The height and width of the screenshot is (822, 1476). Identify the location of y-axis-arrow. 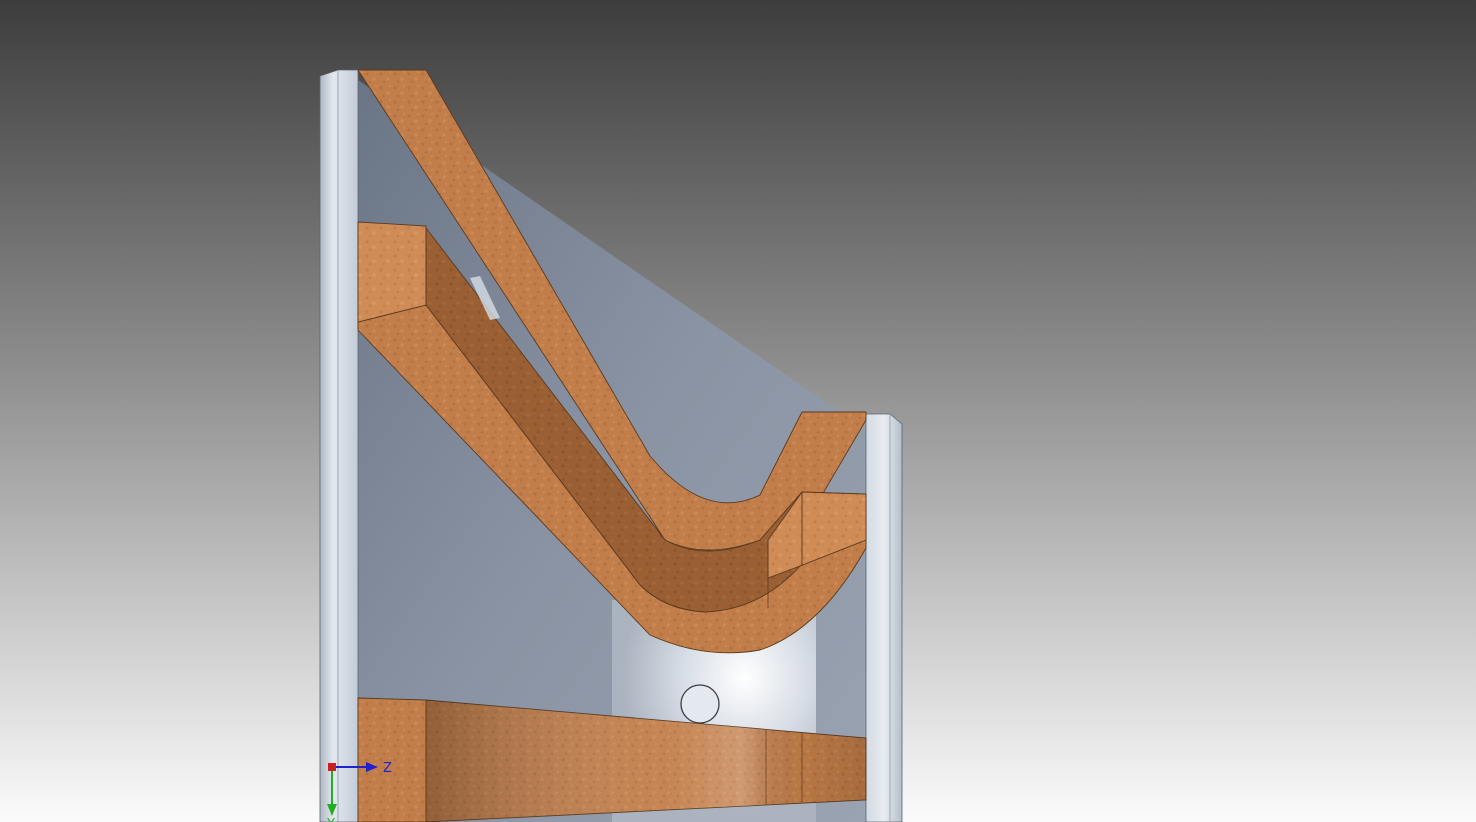
(332, 810).